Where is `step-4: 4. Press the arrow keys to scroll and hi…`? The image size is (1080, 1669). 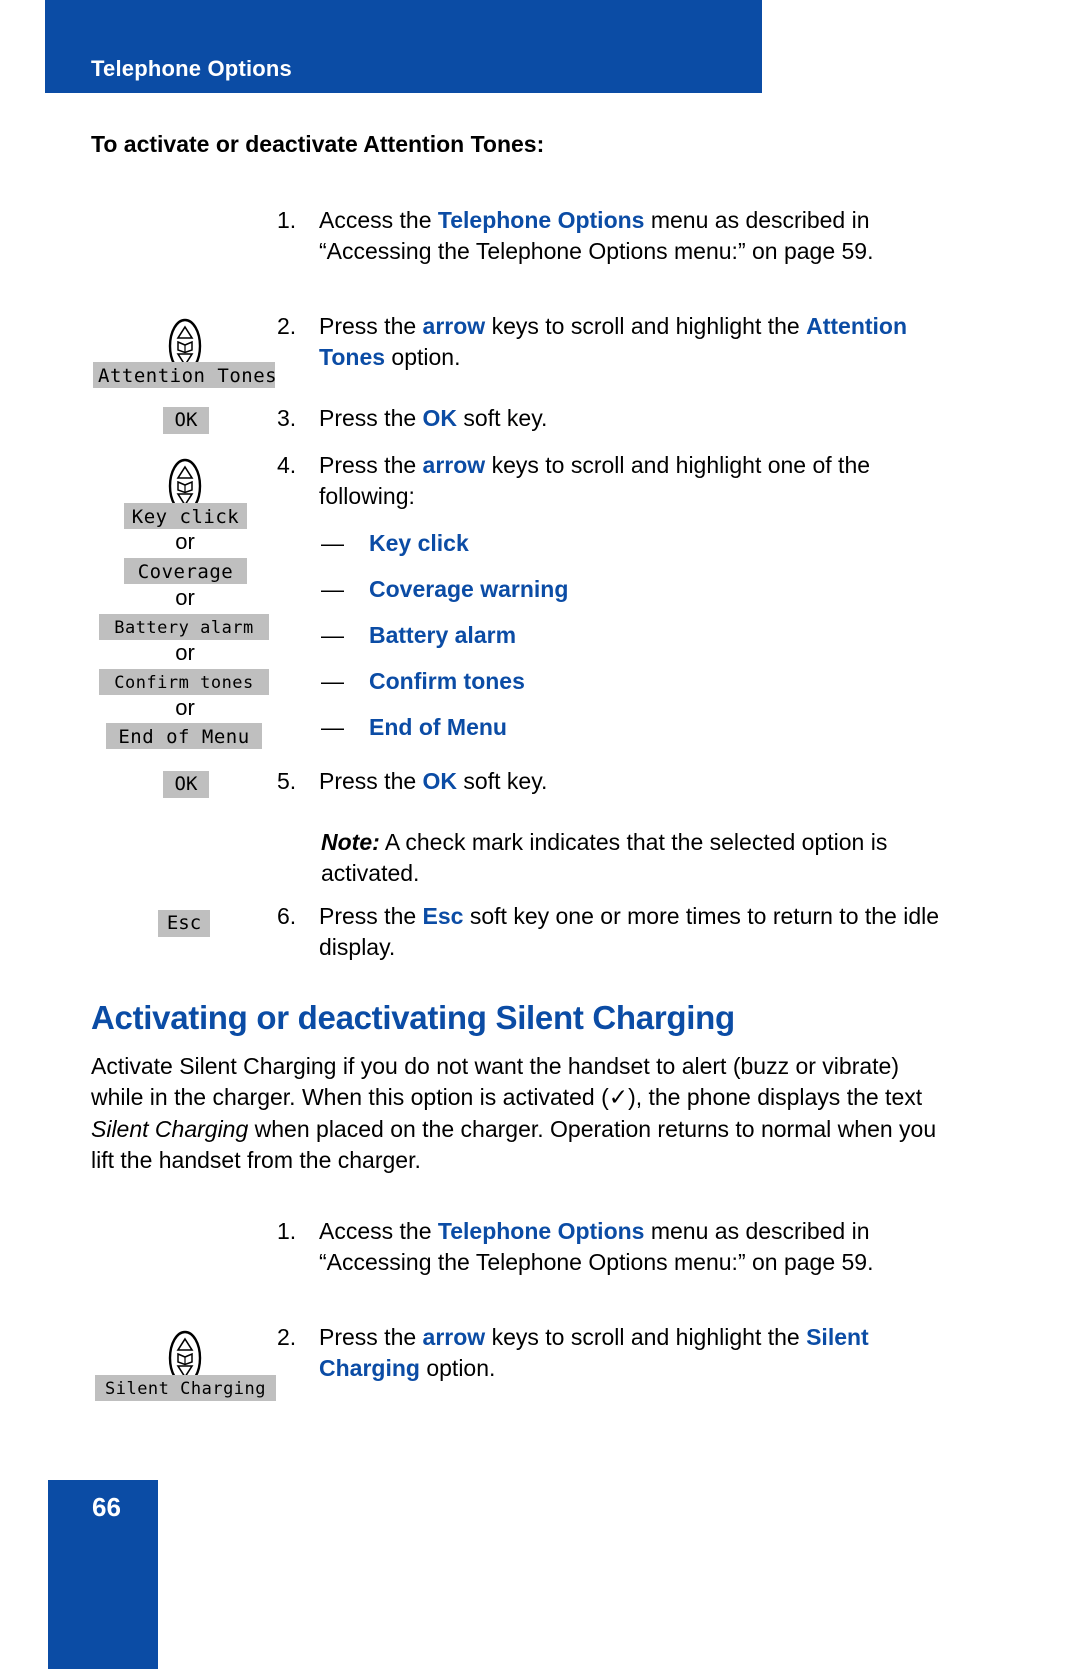 step-4: 4. Press the arrow keys to scroll and hi… is located at coordinates (607, 481).